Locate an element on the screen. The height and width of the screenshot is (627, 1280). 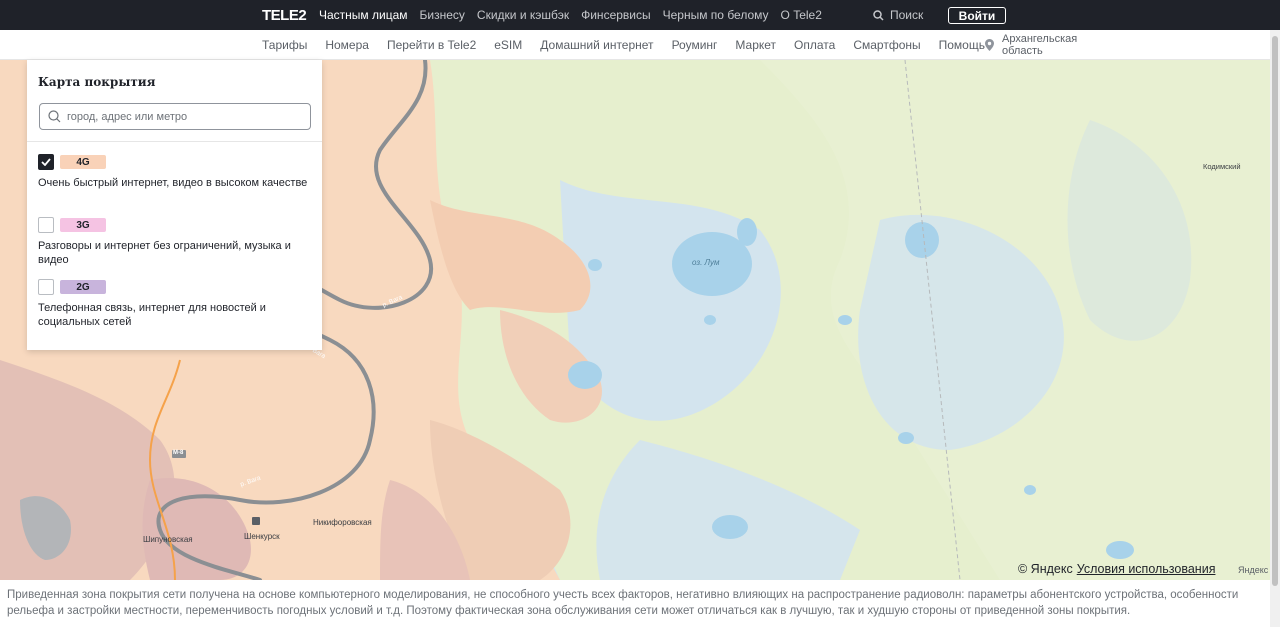
subnav-home-internet: Домашний интернет is located at coordinates (596, 45).